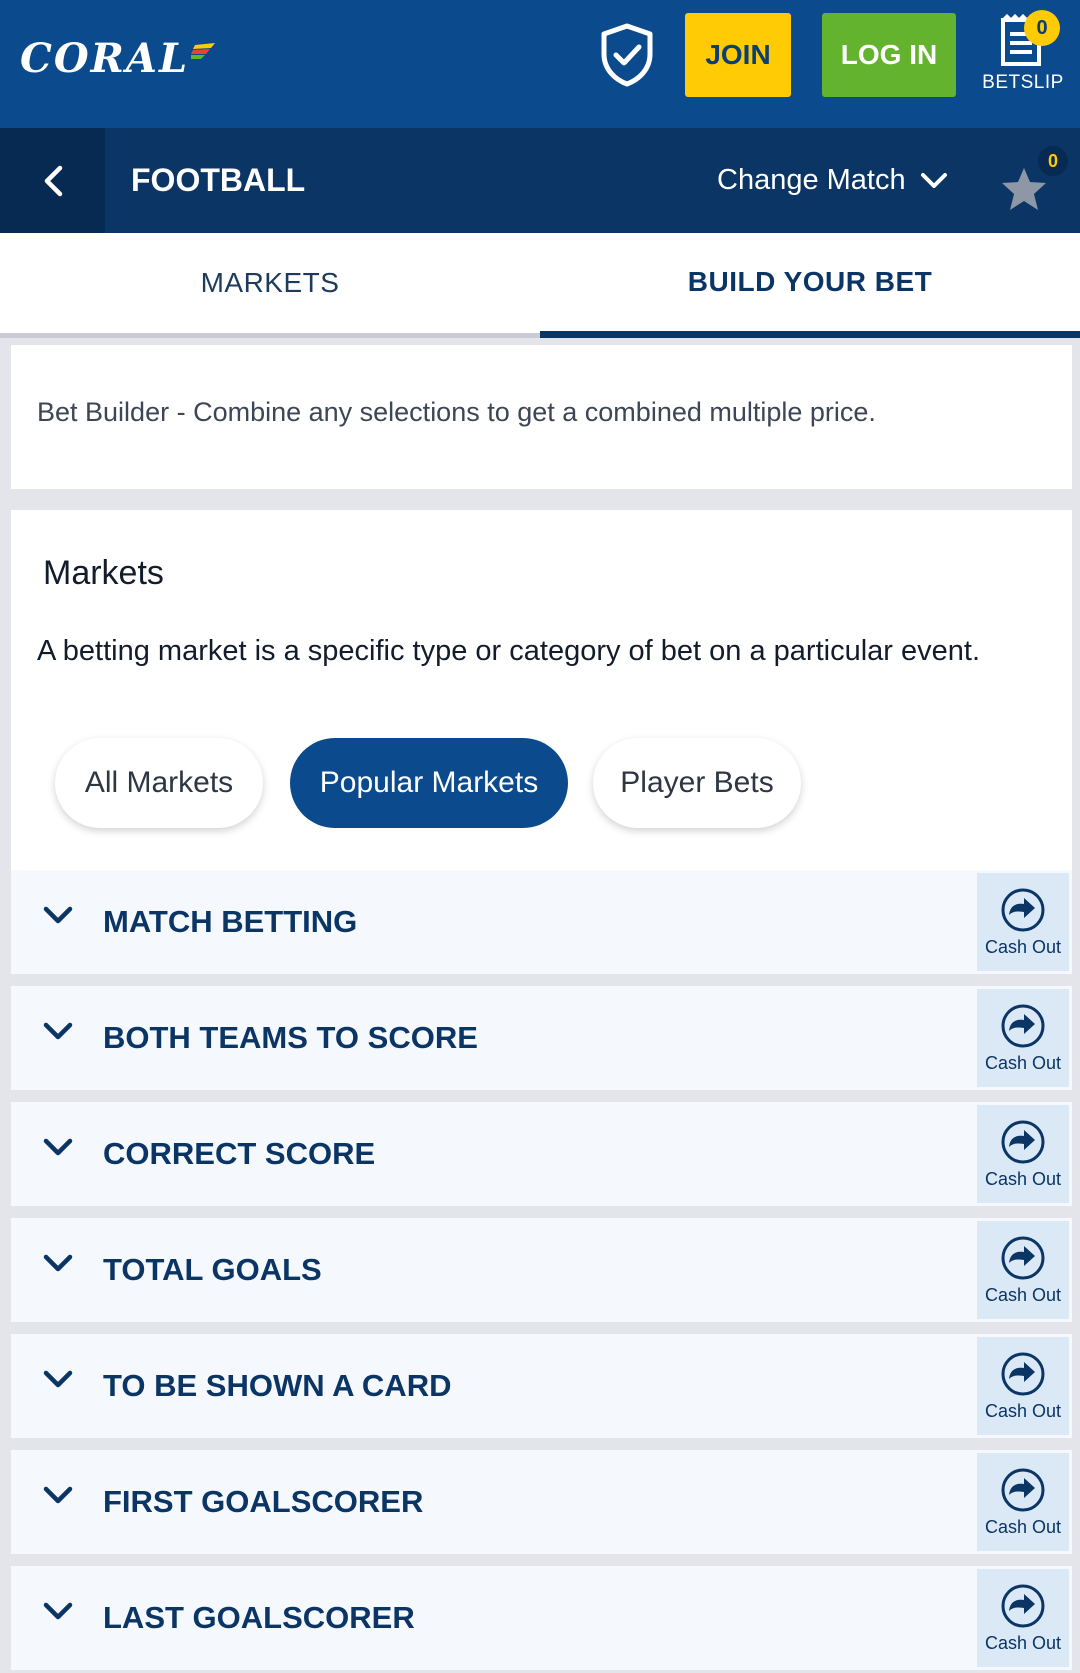 The image size is (1080, 1673). I want to click on safer-gambling-shield-icon, so click(627, 55).